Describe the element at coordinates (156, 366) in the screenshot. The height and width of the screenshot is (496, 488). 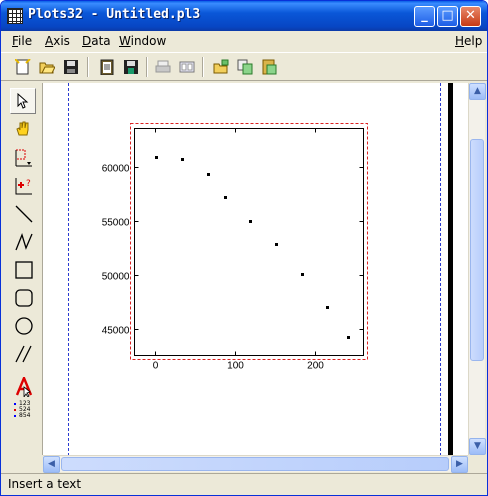
I see `x-tick-label: 0` at that location.